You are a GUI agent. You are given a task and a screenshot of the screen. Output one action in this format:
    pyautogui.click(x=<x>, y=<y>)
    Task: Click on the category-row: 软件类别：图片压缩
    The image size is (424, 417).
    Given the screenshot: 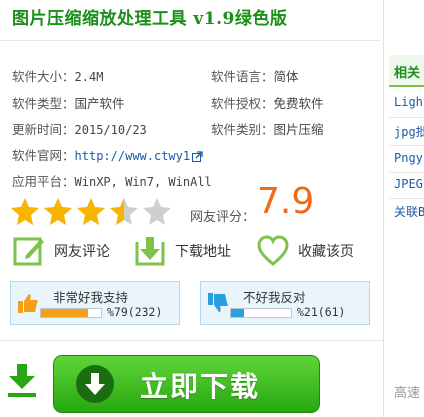 What is the action you would take?
    pyautogui.click(x=267, y=128)
    